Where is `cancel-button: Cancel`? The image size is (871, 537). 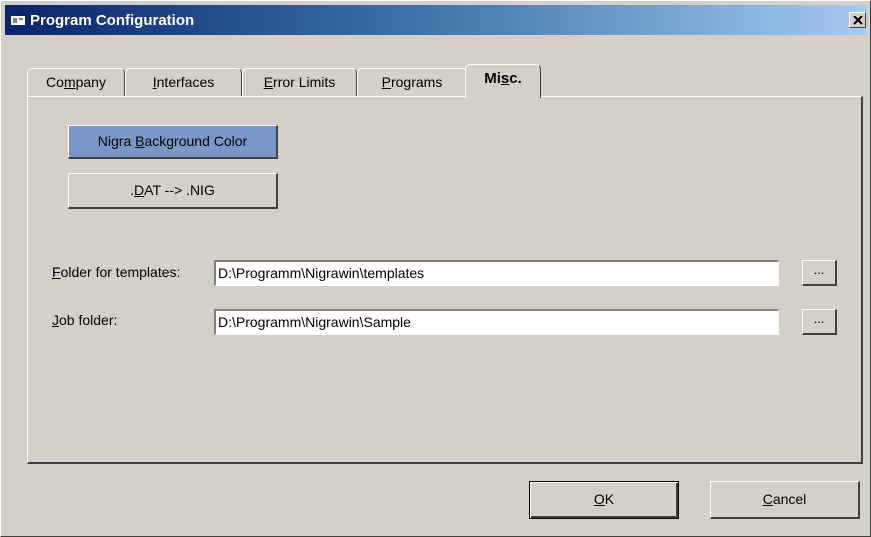 cancel-button: Cancel is located at coordinates (785, 500).